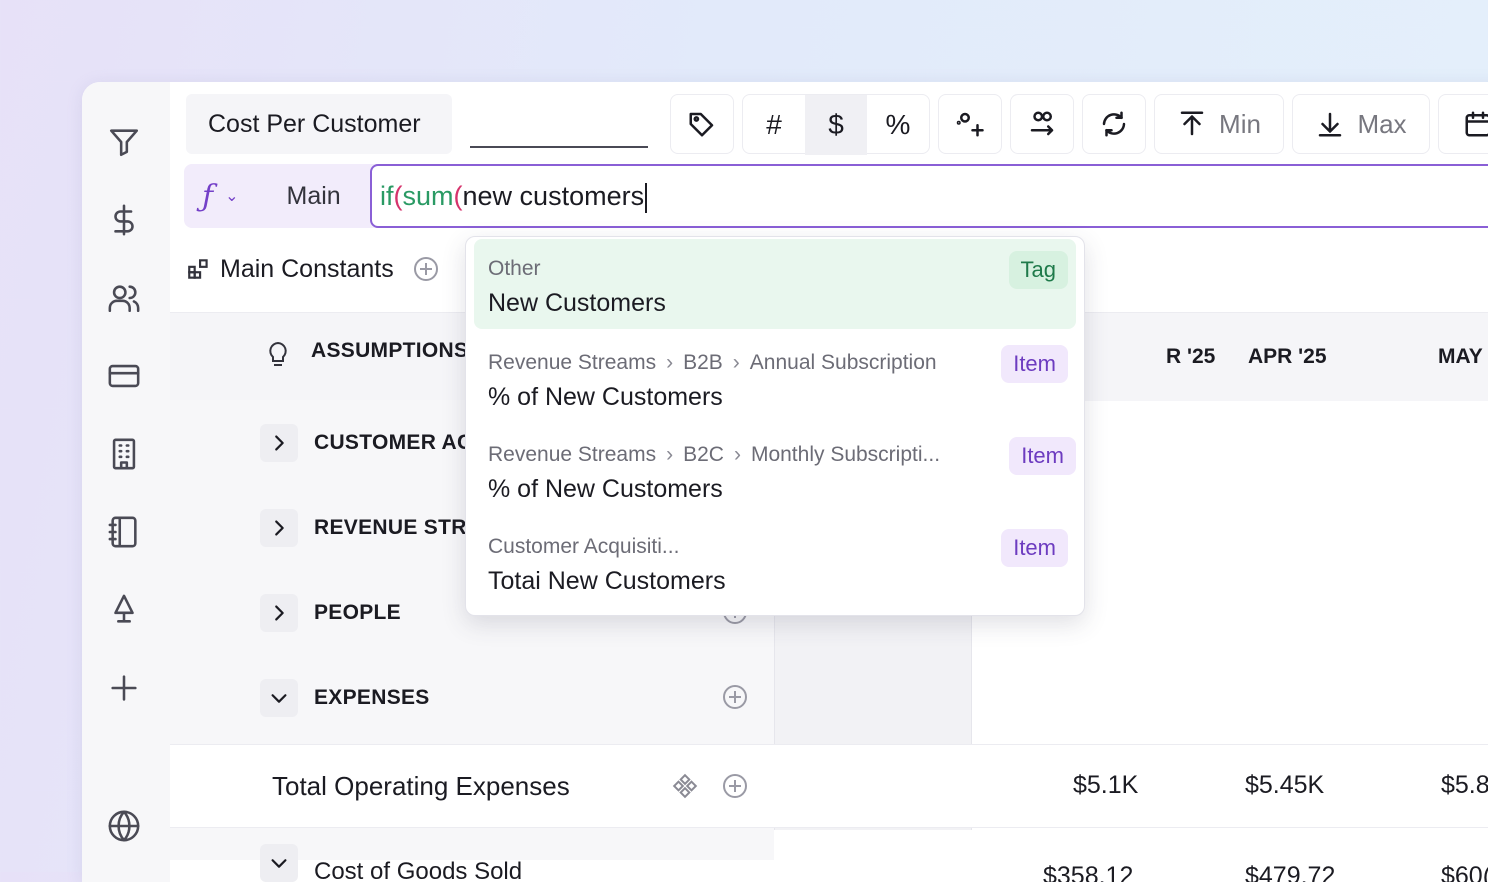 The height and width of the screenshot is (882, 1488). I want to click on currency-format-button: $, so click(836, 125).